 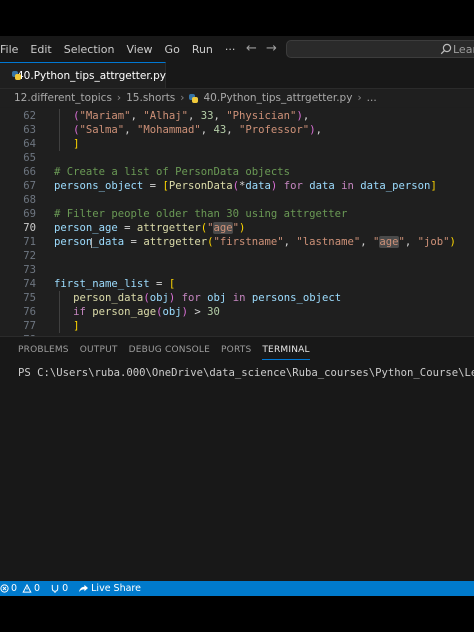 I want to click on code-token: attrgetter, so click(x=175, y=242).